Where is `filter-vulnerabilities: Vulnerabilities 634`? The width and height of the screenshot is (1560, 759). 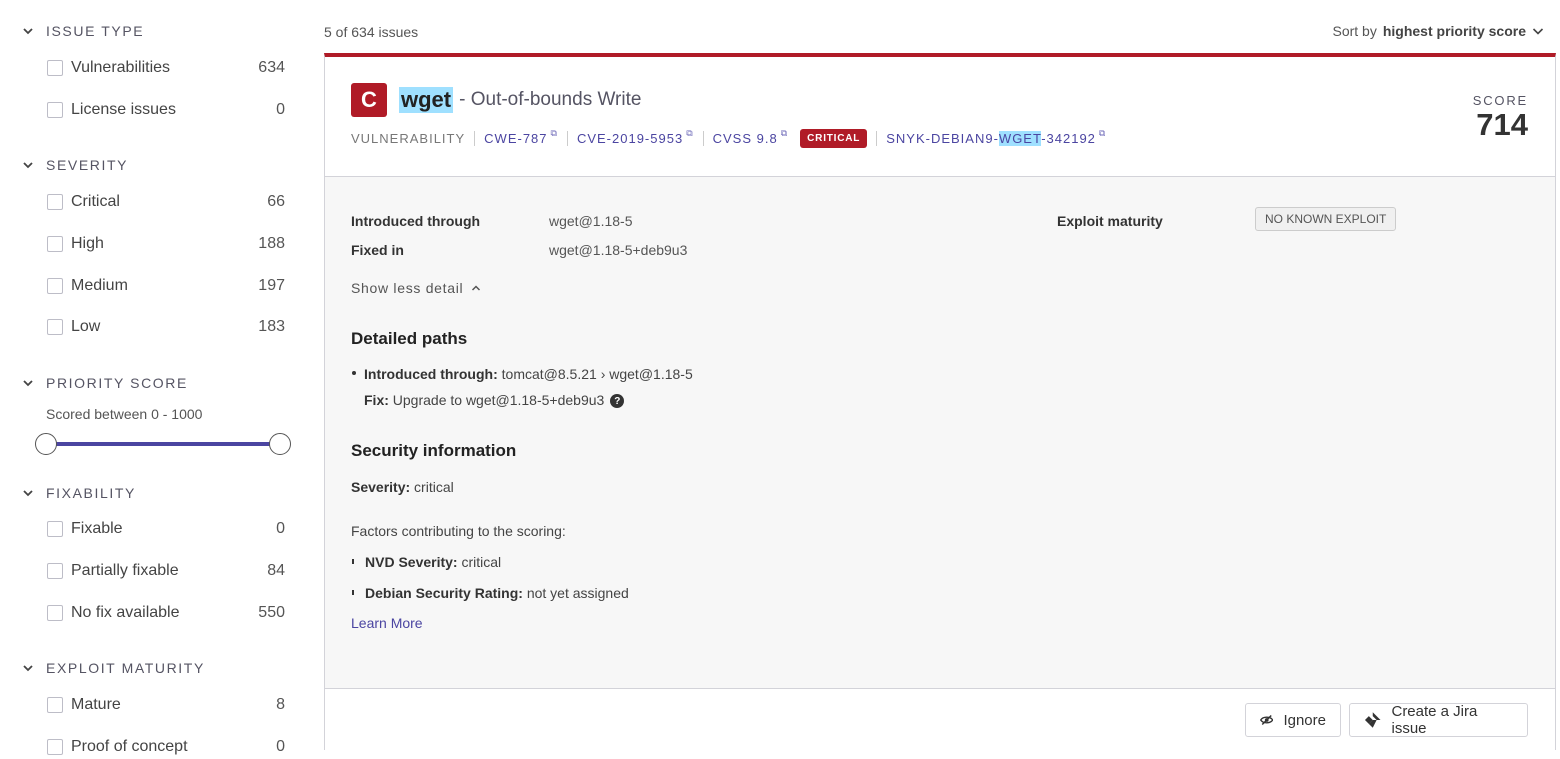 filter-vulnerabilities: Vulnerabilities 634 is located at coordinates (166, 68).